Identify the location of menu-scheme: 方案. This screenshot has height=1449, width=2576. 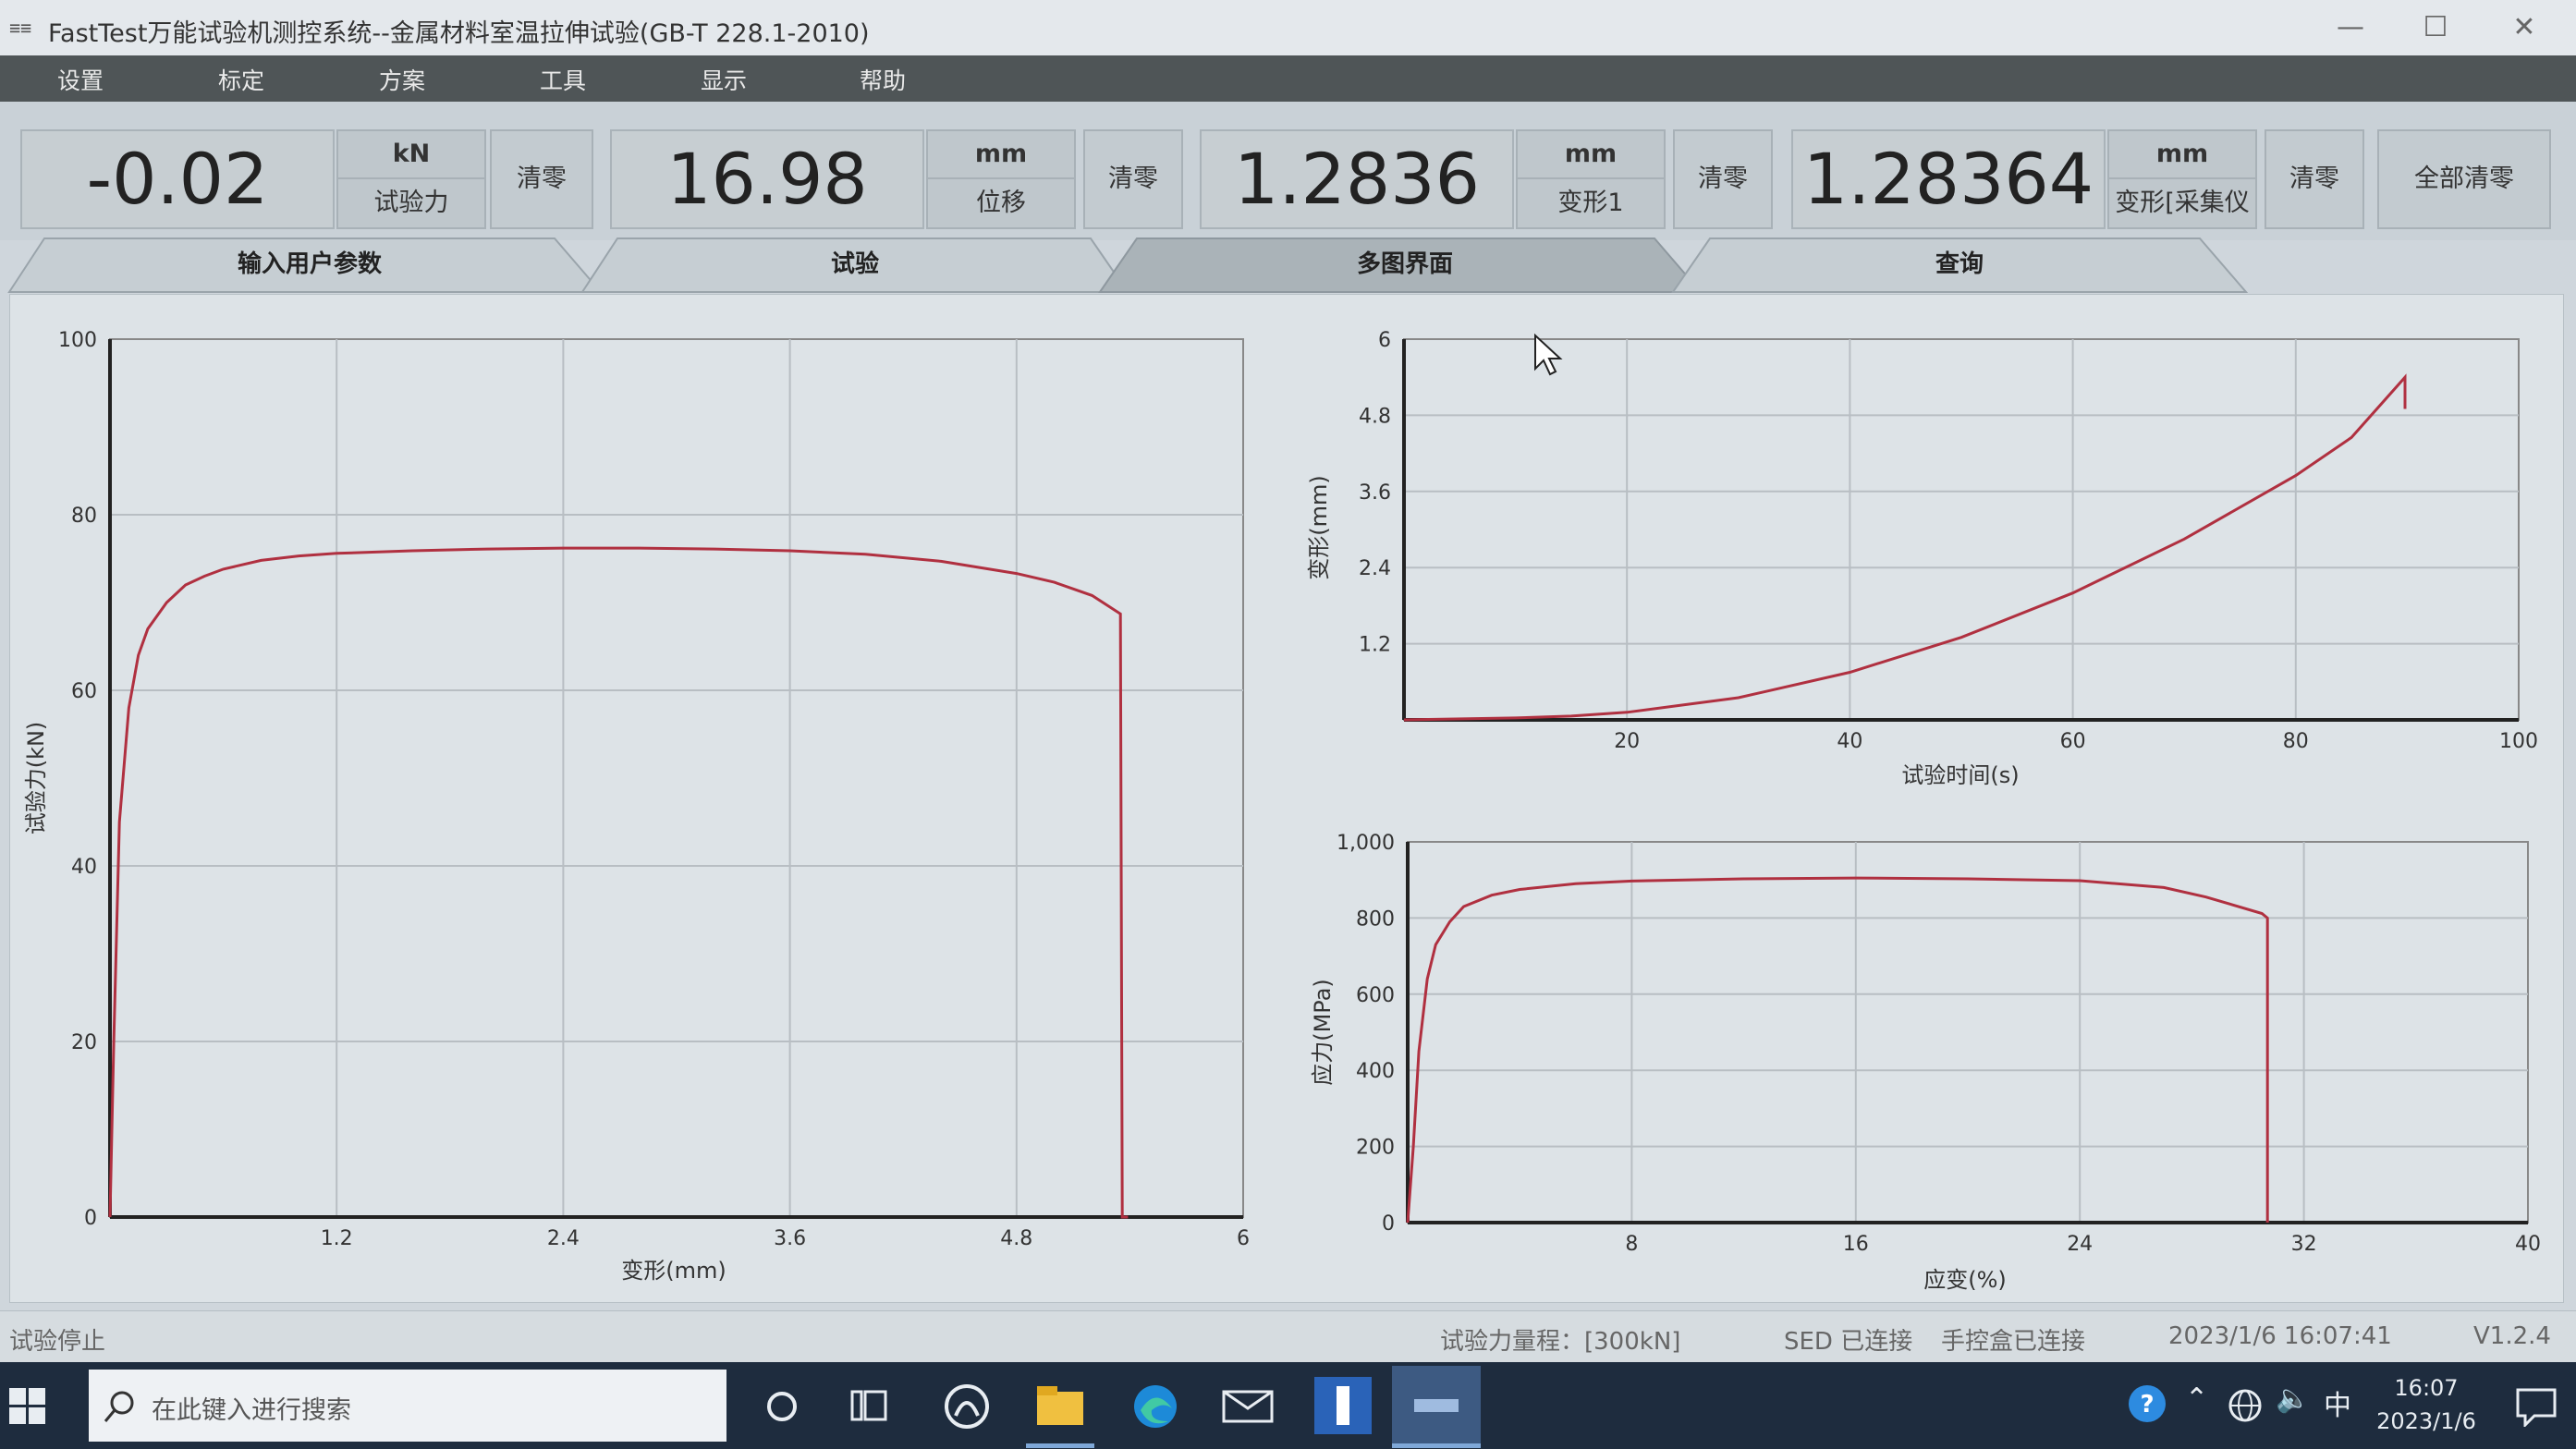
(402, 79).